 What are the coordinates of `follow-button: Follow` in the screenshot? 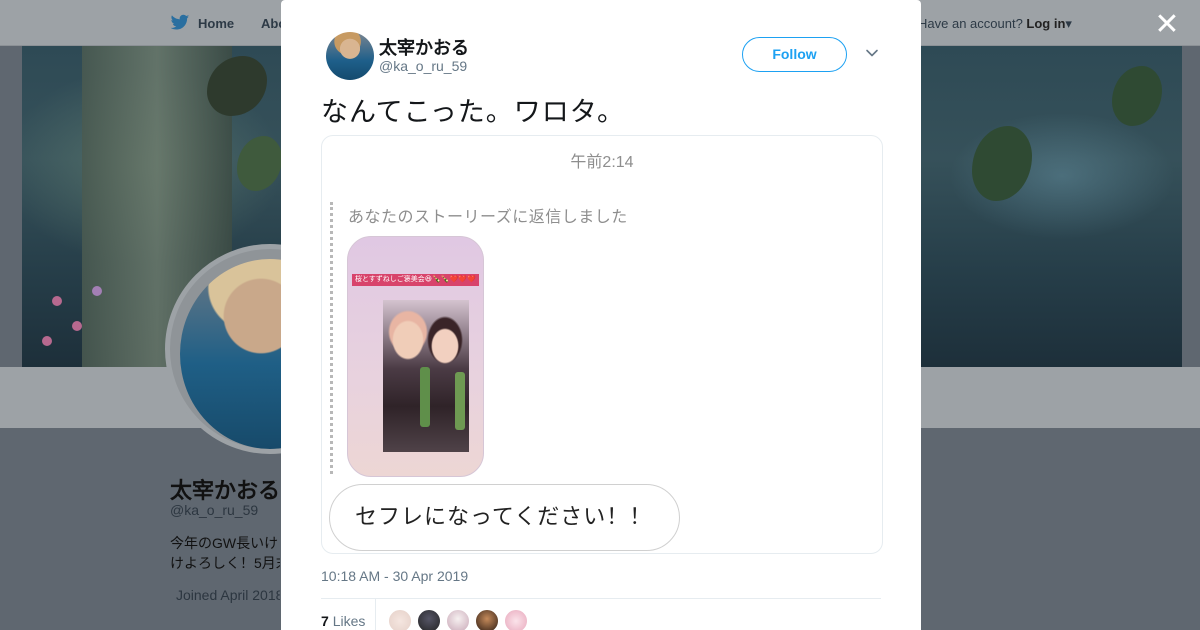 It's located at (794, 54).